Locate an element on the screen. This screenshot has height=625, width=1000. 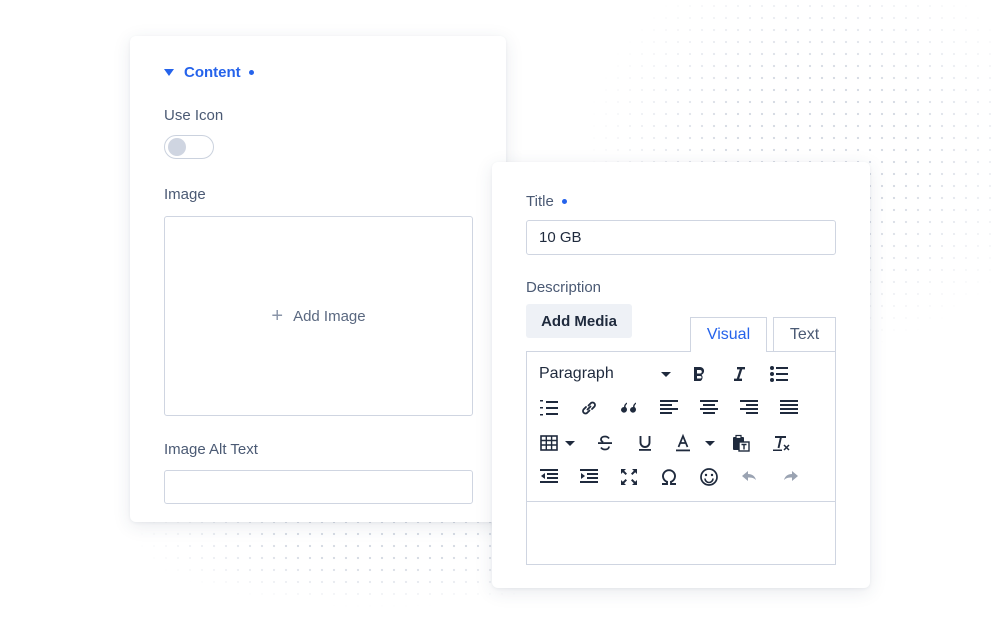
underline-icon is located at coordinates (645, 443).